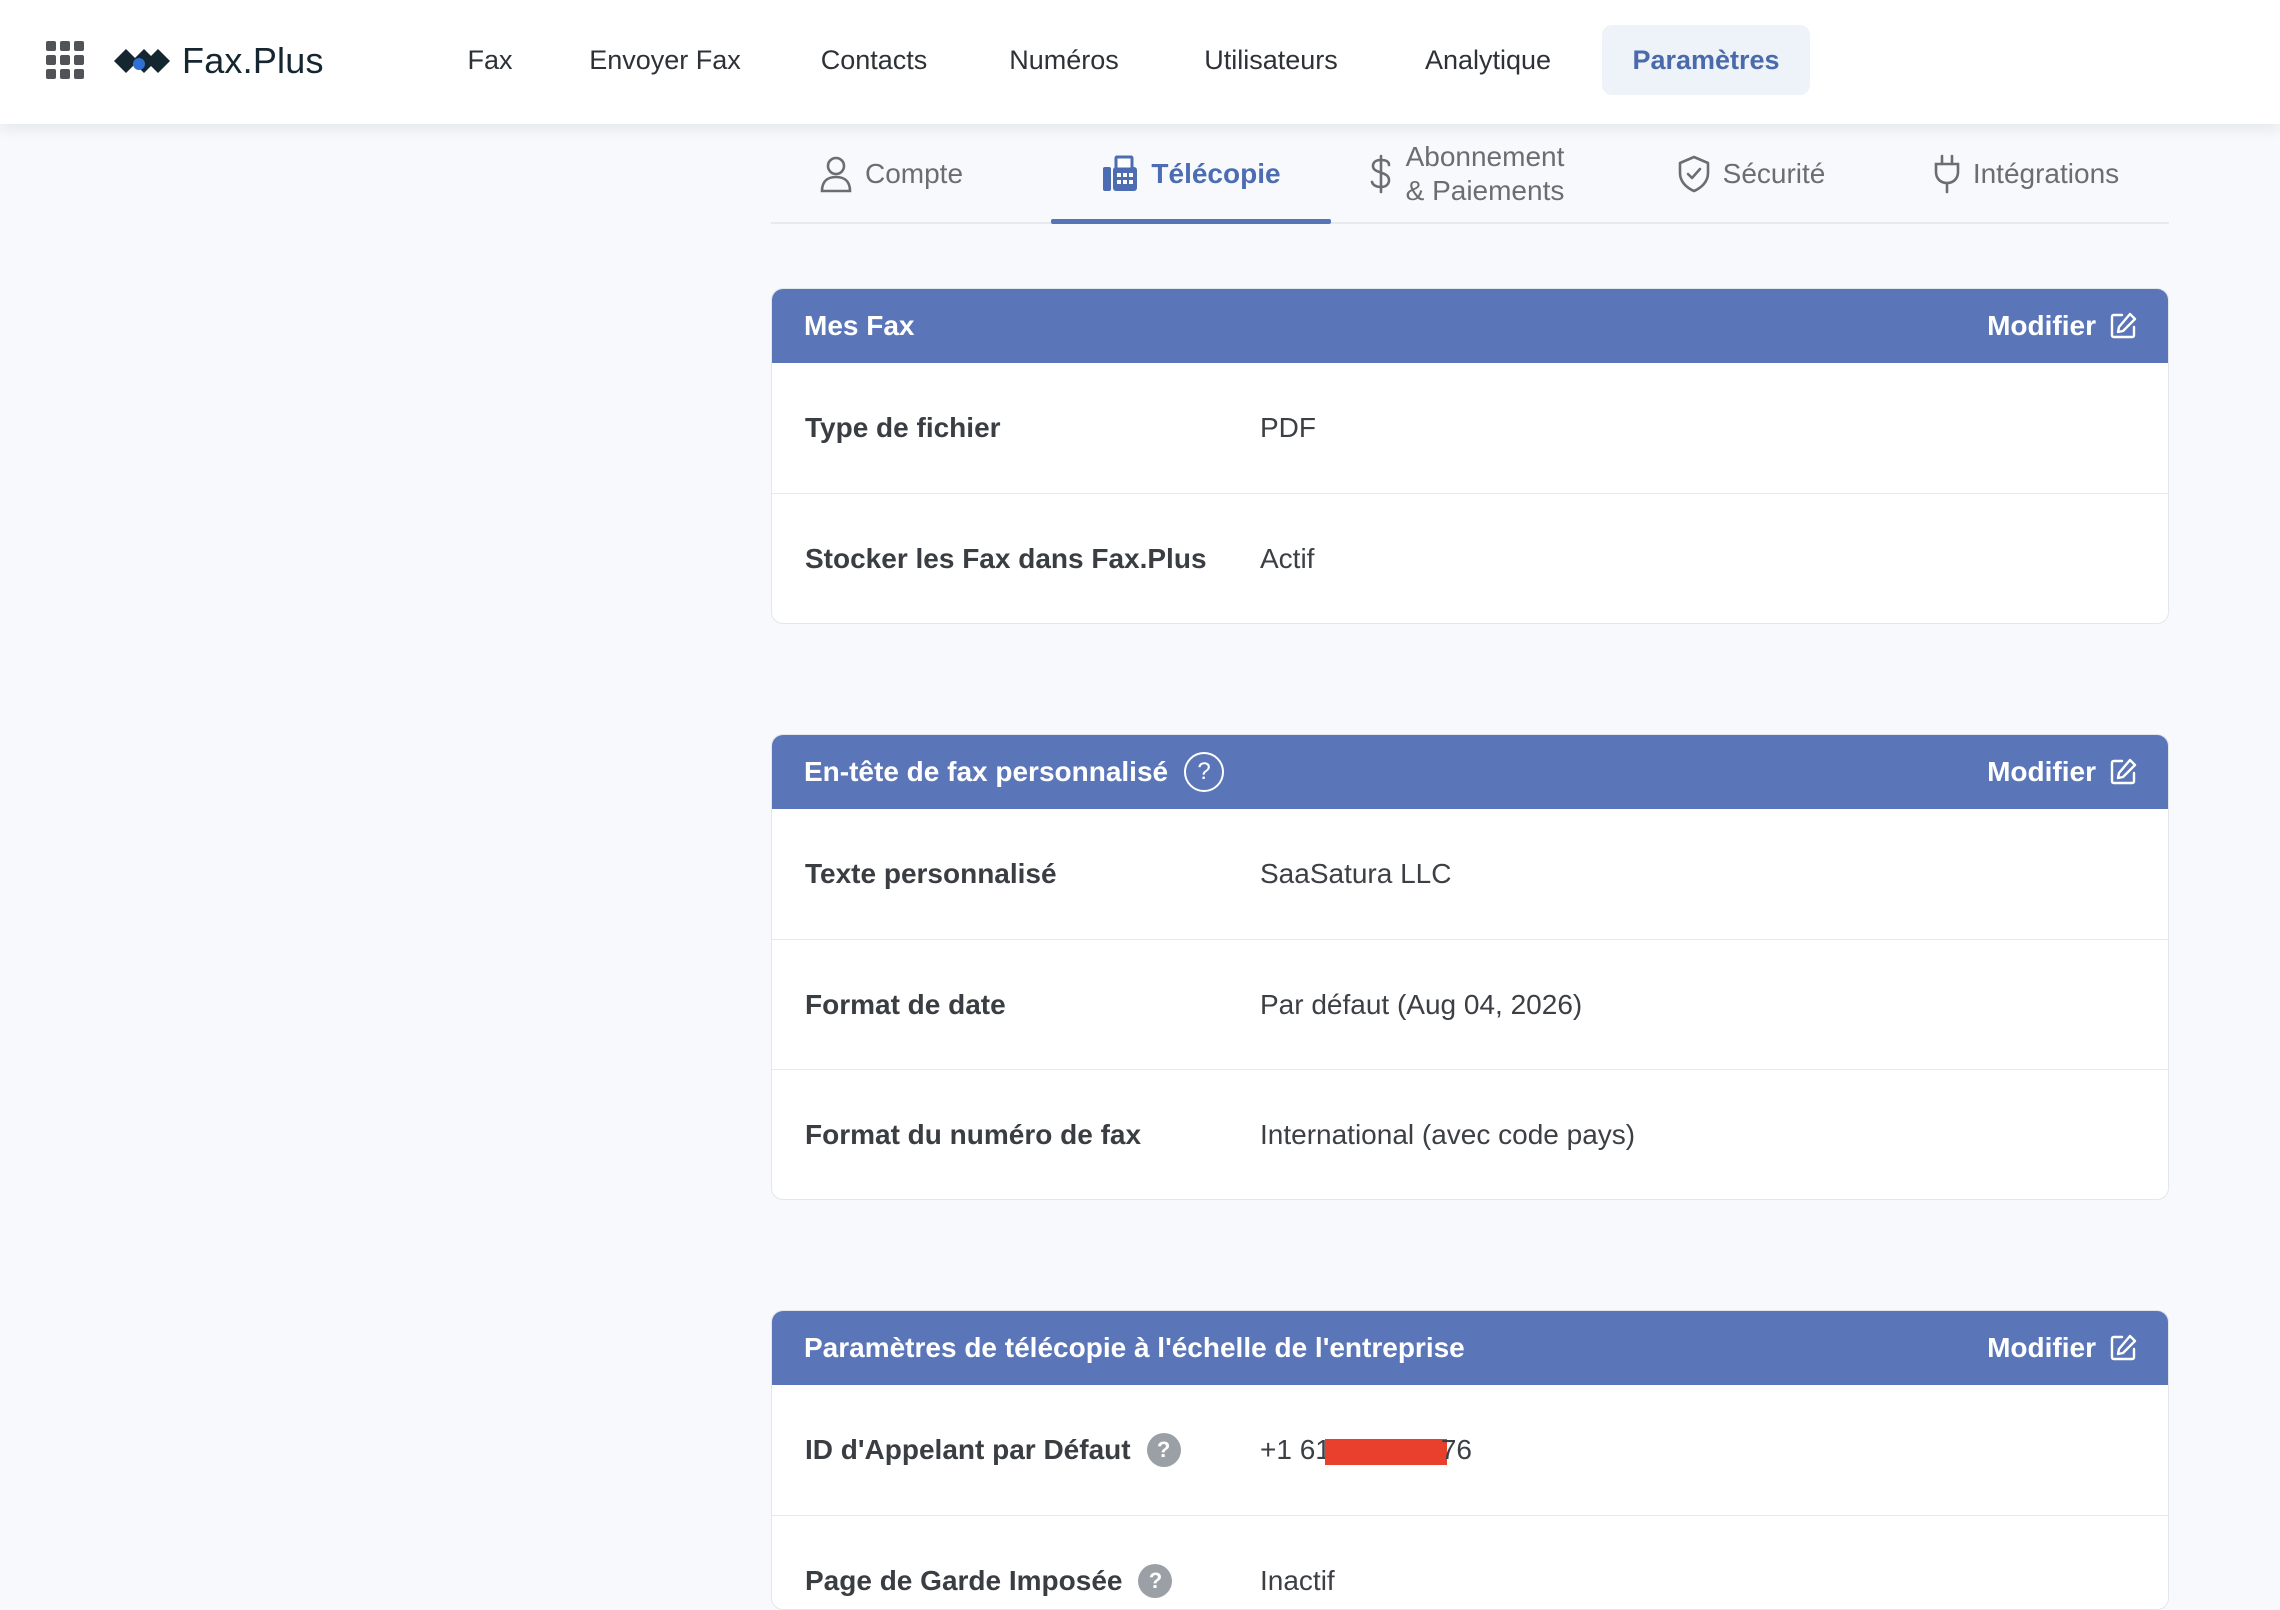 This screenshot has width=2280, height=1610. What do you see at coordinates (1470, 874) in the screenshot?
I see `settings-row: Texte personnalisé SaaSatura LLC` at bounding box center [1470, 874].